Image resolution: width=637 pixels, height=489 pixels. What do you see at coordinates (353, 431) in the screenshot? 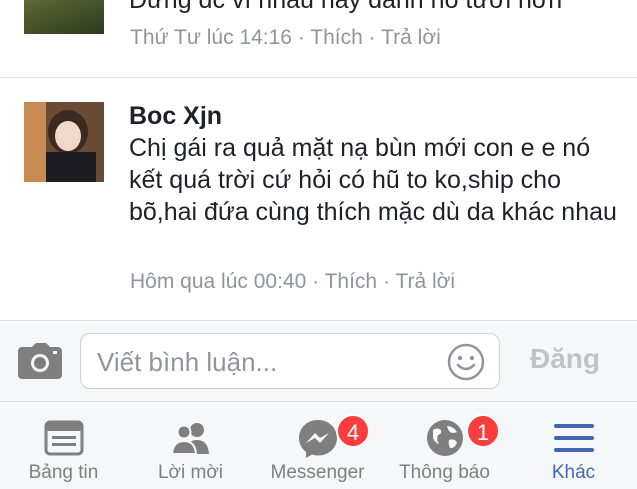
I see `messenger-badge: 4` at bounding box center [353, 431].